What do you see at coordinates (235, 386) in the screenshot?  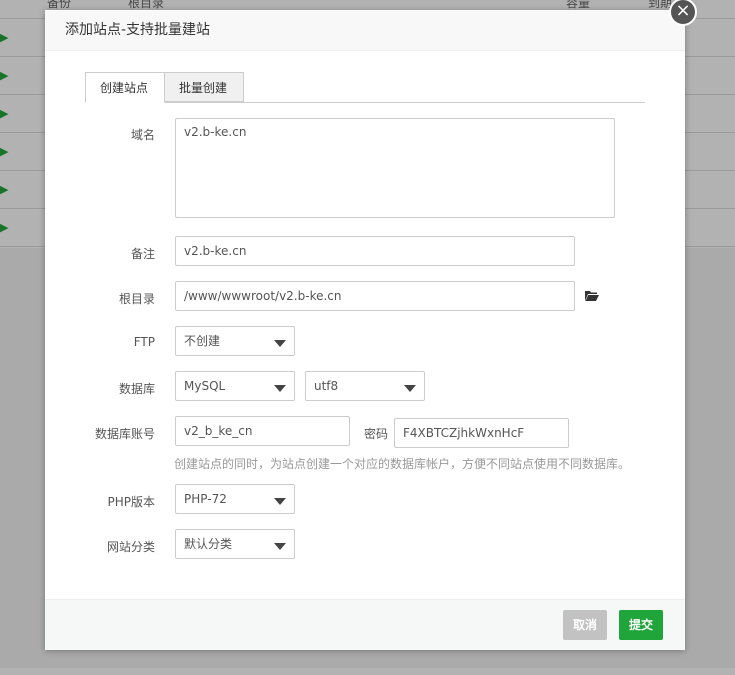 I see `database-type-select: MySQL` at bounding box center [235, 386].